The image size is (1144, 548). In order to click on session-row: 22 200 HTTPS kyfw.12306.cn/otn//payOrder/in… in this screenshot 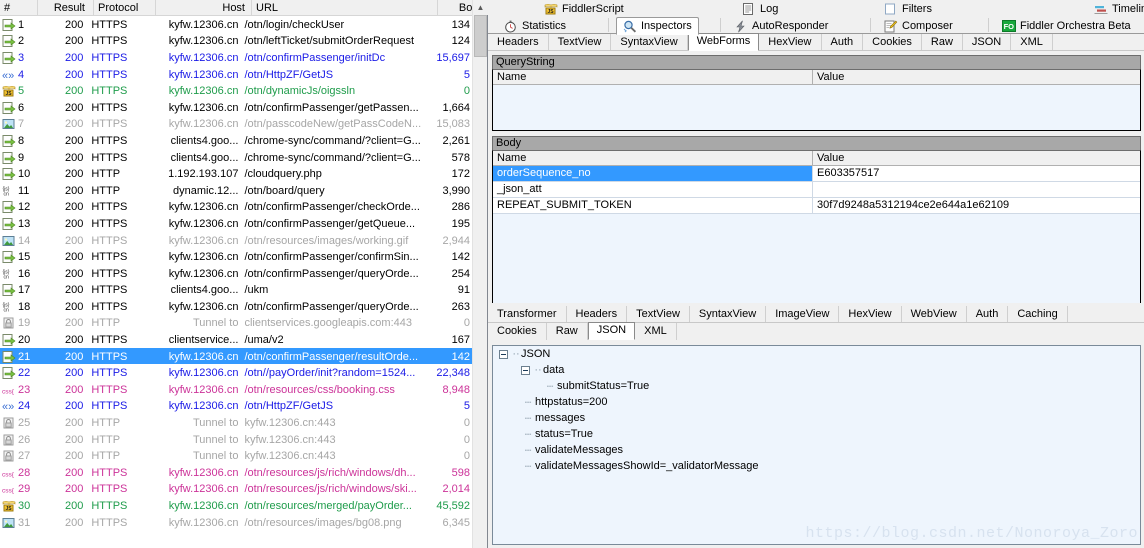, I will do `click(236, 372)`.